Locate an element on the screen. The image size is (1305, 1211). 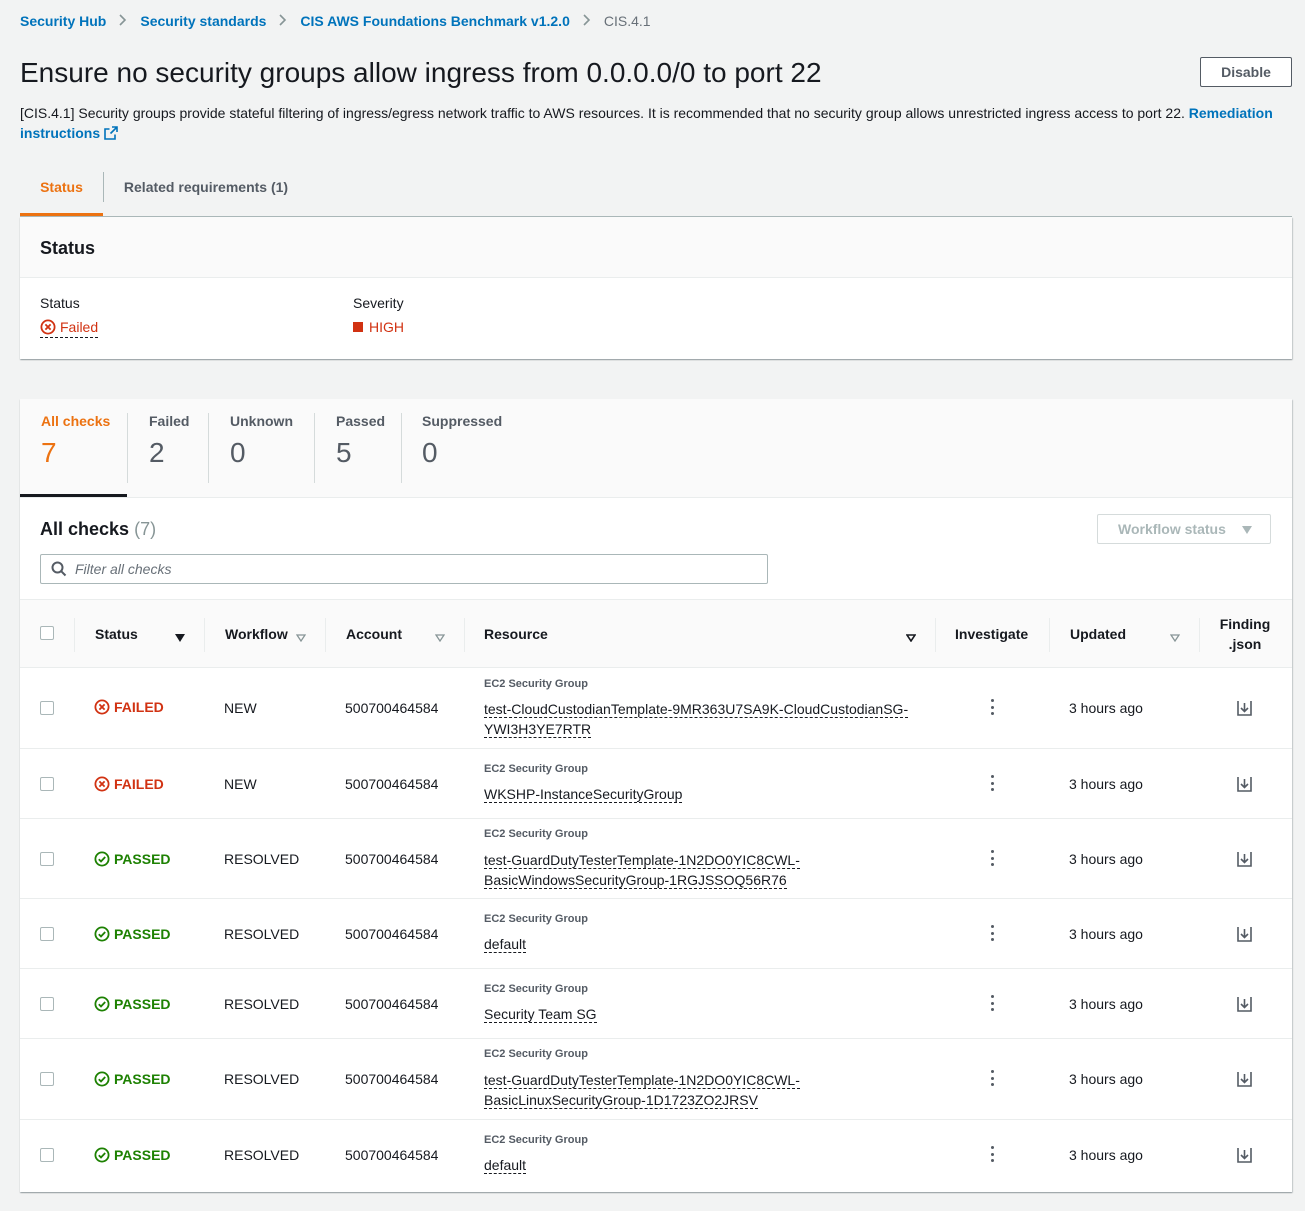
workflow-cell: NEW is located at coordinates (240, 784).